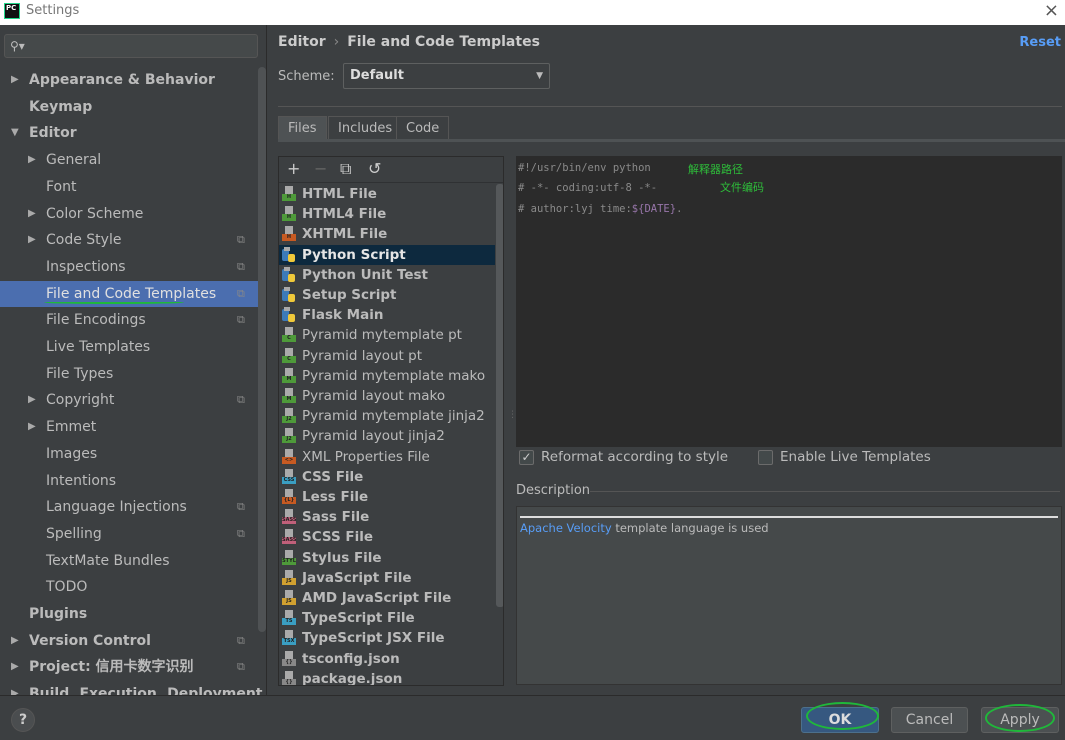 The width and height of the screenshot is (1065, 740). What do you see at coordinates (526, 457) in the screenshot?
I see `checkbox-checked-icon: ✓` at bounding box center [526, 457].